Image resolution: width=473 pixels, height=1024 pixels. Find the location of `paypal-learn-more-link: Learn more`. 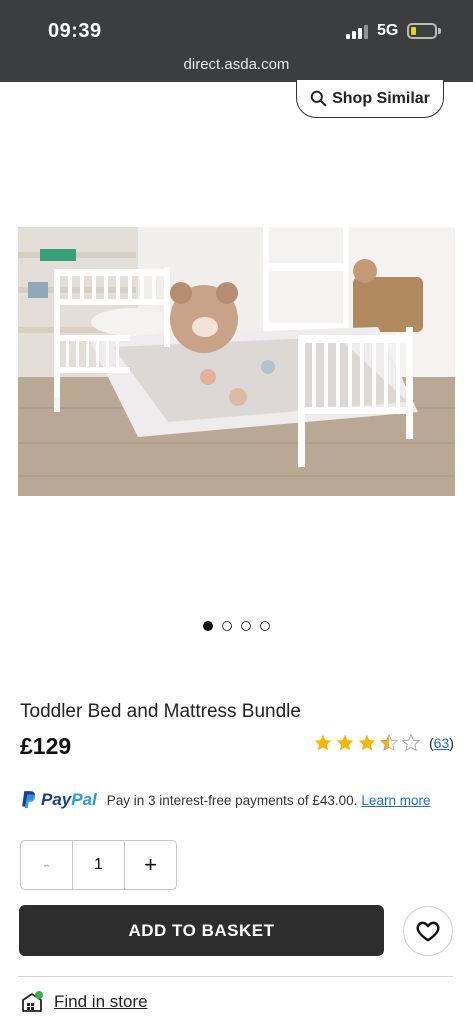

paypal-learn-more-link: Learn more is located at coordinates (395, 800).